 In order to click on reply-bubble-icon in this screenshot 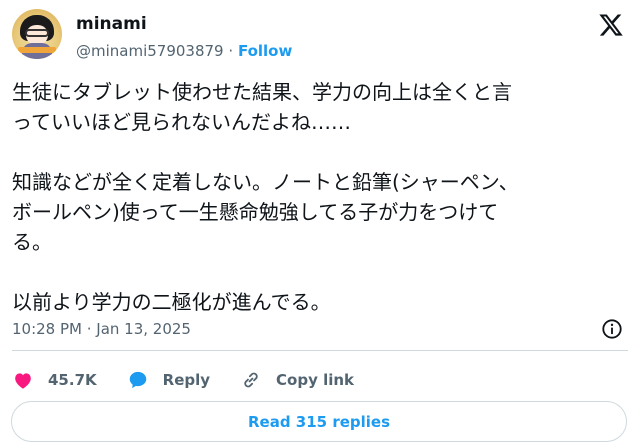, I will do `click(137, 380)`.